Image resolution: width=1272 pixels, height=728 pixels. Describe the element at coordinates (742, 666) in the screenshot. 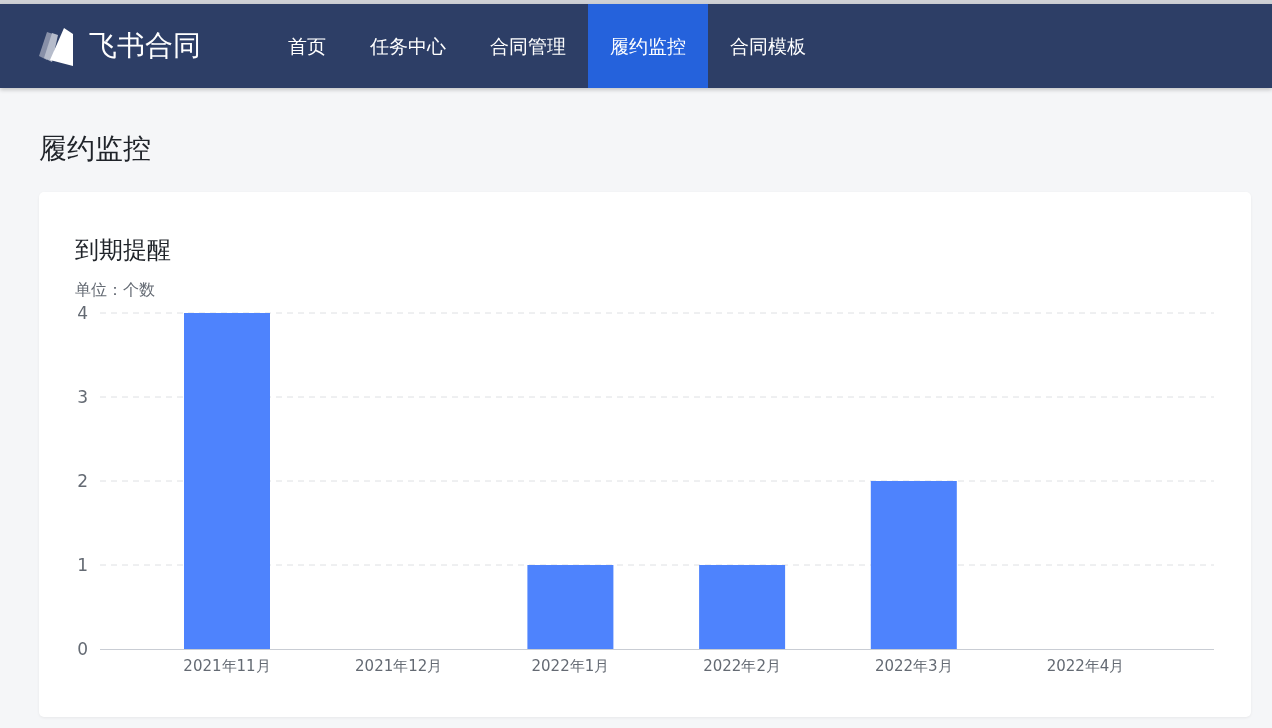

I see `x-tick-label: 2022年2月` at that location.